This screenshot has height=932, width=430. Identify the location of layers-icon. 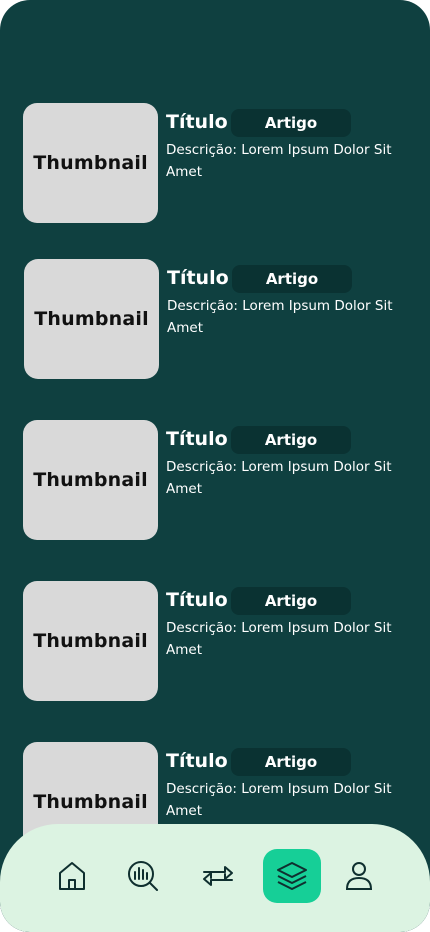
(292, 876).